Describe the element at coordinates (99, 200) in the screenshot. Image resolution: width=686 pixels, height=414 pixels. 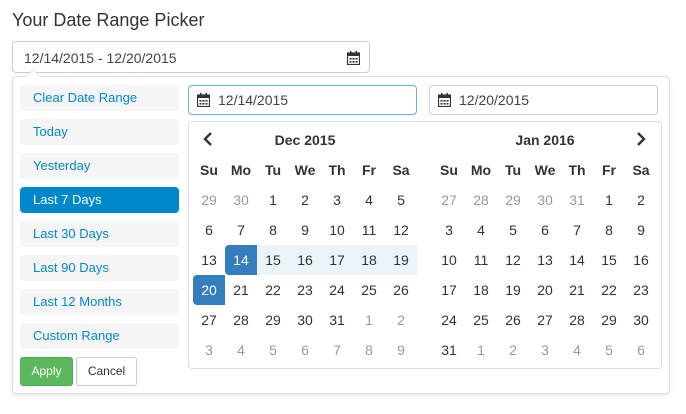
I see `range-last-7-days: Last 7 Days` at that location.